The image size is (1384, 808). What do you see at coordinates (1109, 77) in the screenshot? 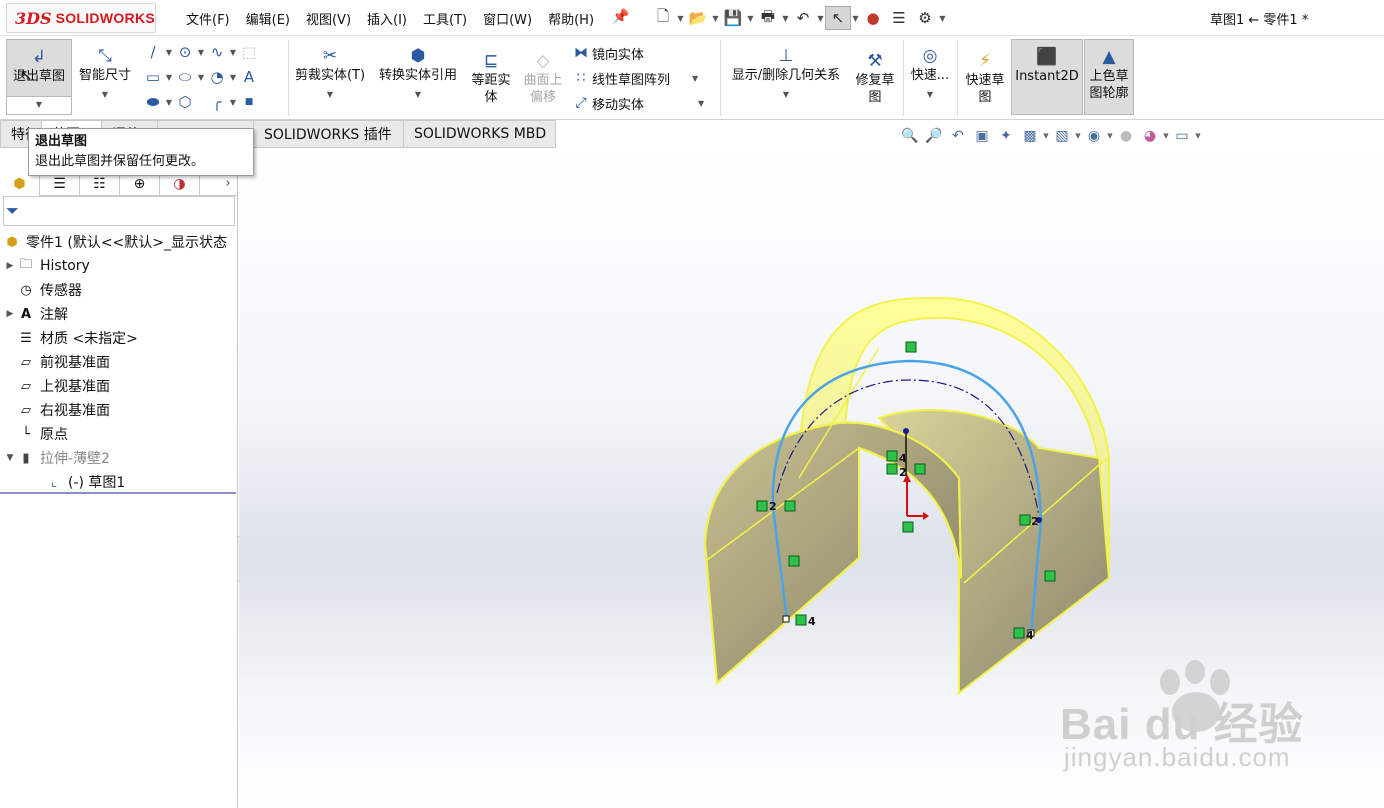
I see `shaded-sketch-contours-button: ▲ 上色草 图轮廓` at bounding box center [1109, 77].